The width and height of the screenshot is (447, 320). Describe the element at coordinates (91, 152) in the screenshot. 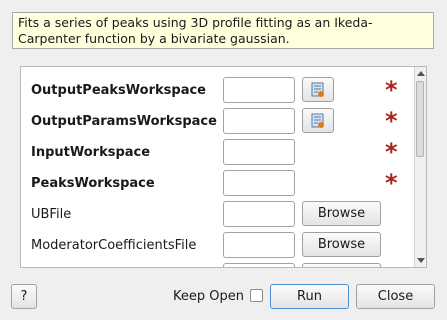

I see `property-label: InputWorkspace` at that location.